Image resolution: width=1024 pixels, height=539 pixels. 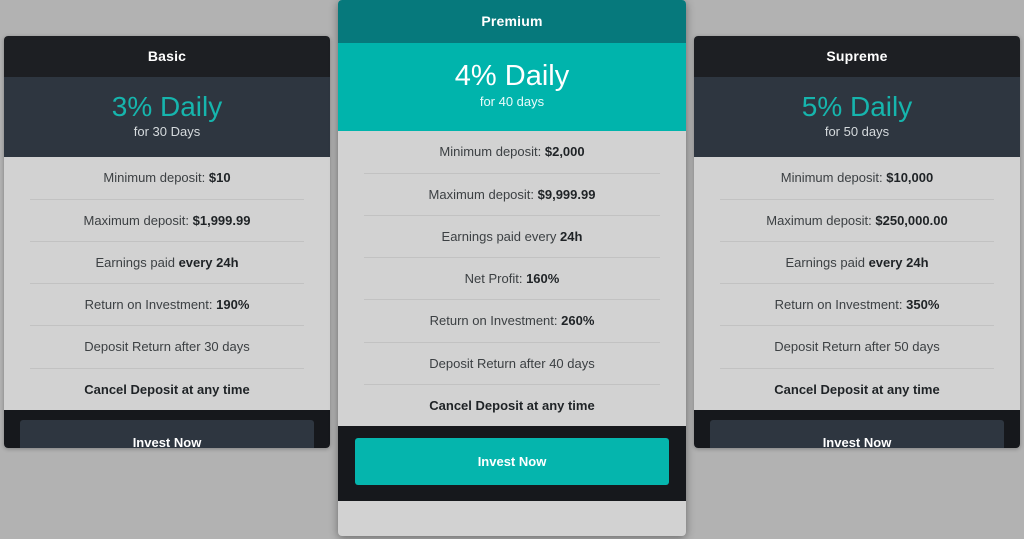 What do you see at coordinates (566, 194) in the screenshot?
I see `feature-value: $9,999.99` at bounding box center [566, 194].